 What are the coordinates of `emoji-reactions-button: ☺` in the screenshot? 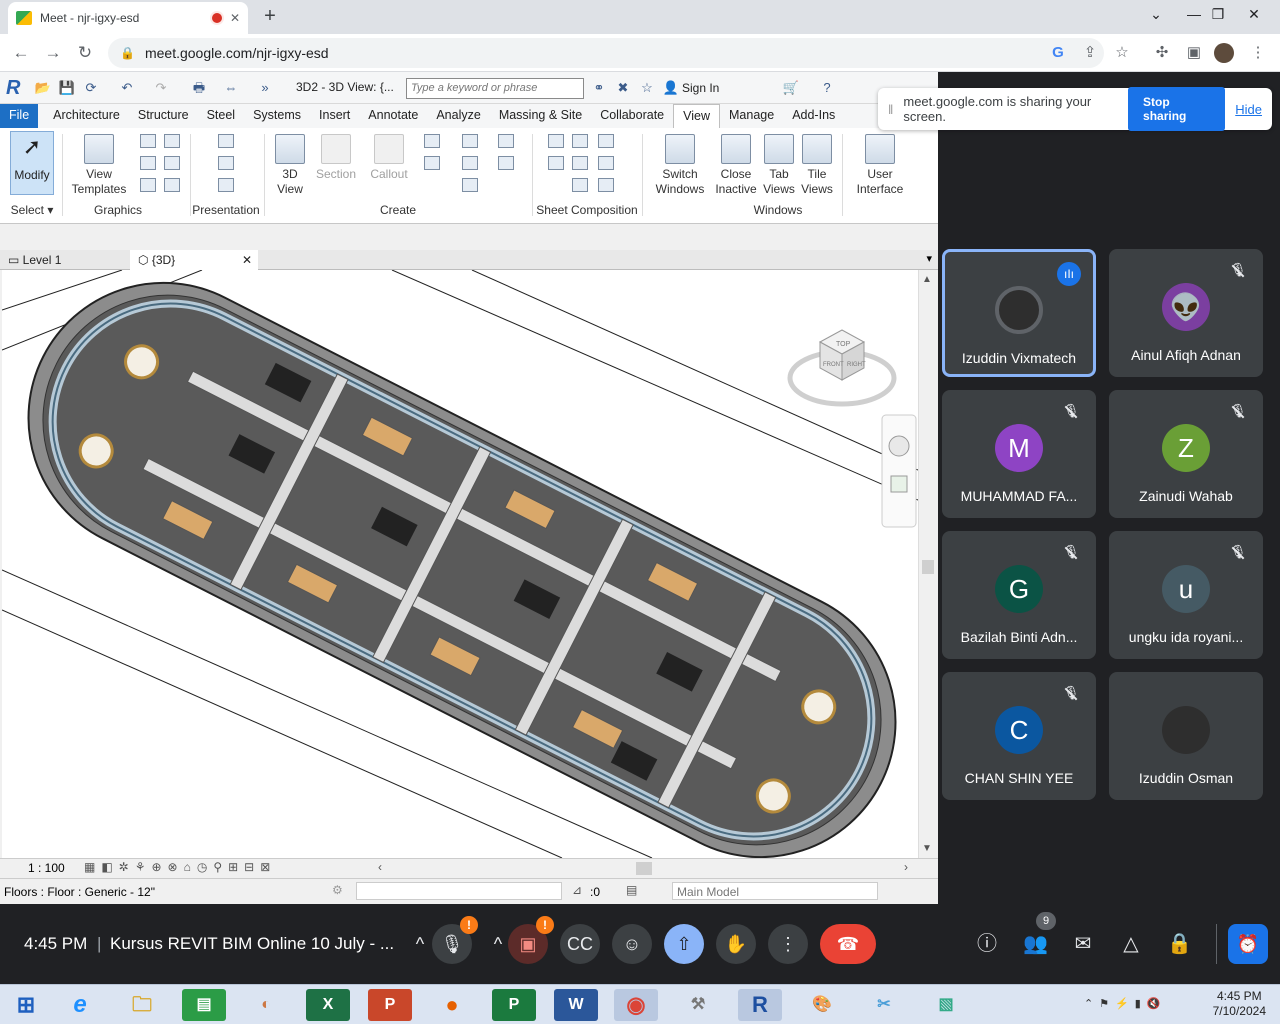 It's located at (632, 944).